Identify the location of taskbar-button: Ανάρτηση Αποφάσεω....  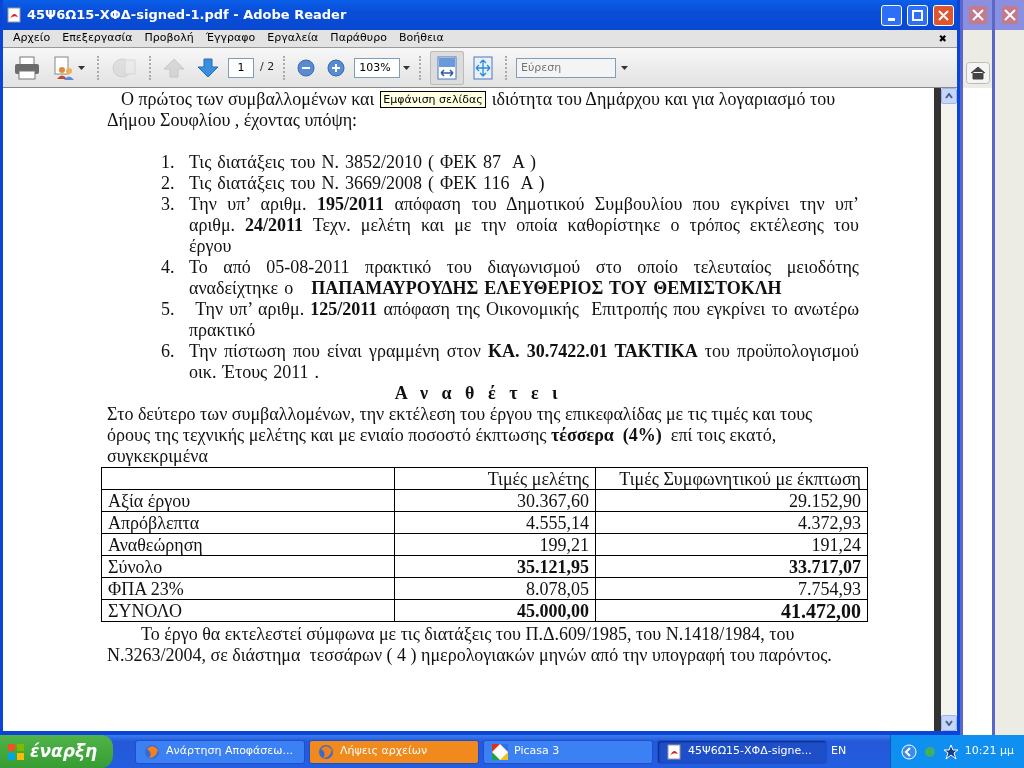
(220, 751).